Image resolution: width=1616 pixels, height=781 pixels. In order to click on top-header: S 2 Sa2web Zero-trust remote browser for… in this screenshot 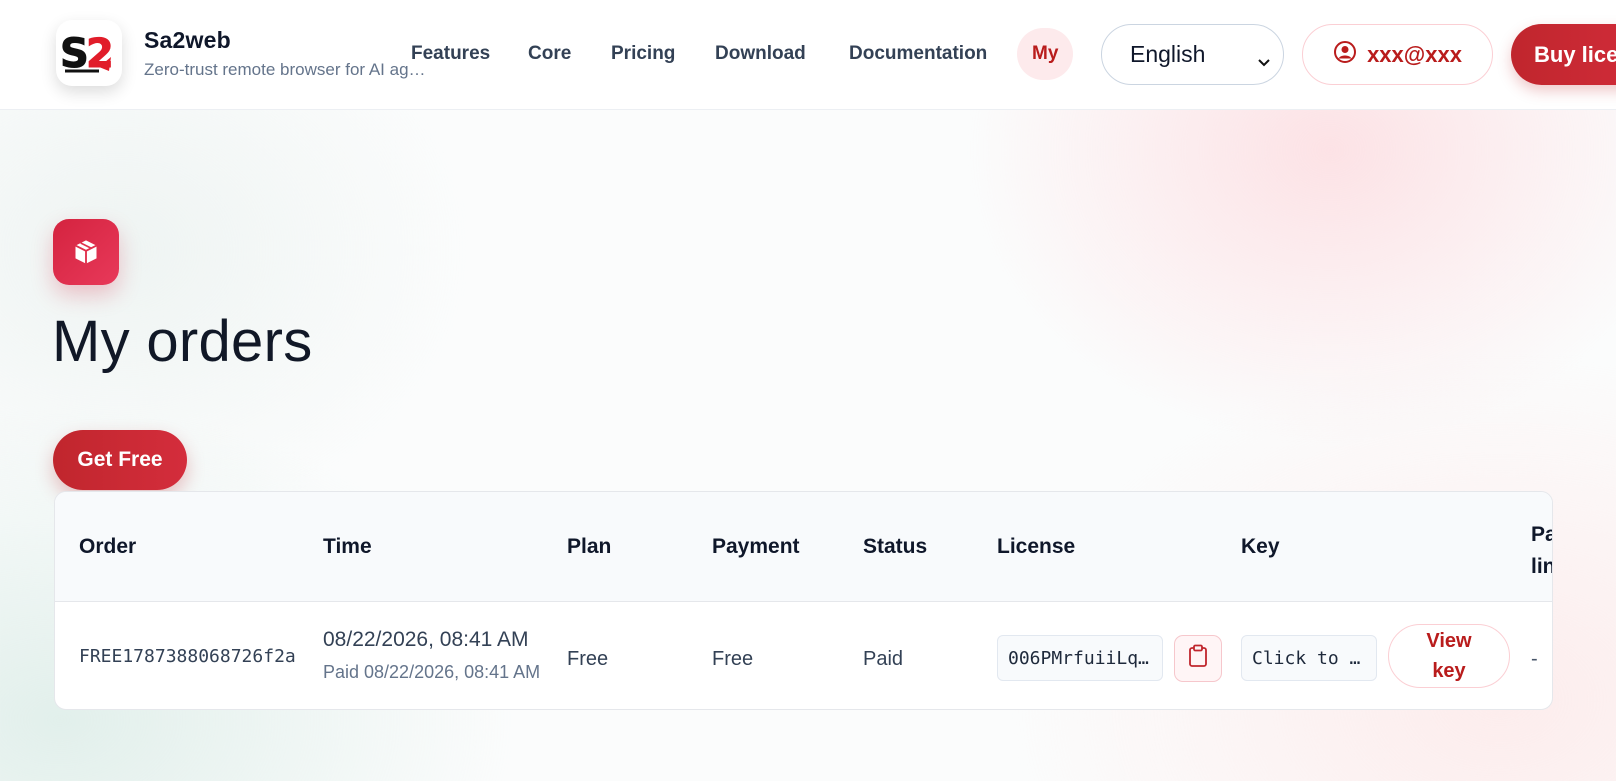, I will do `click(808, 55)`.